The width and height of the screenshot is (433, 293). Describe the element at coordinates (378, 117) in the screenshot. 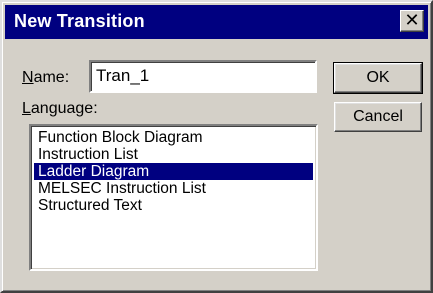

I see `cancel-button: Cancel` at that location.